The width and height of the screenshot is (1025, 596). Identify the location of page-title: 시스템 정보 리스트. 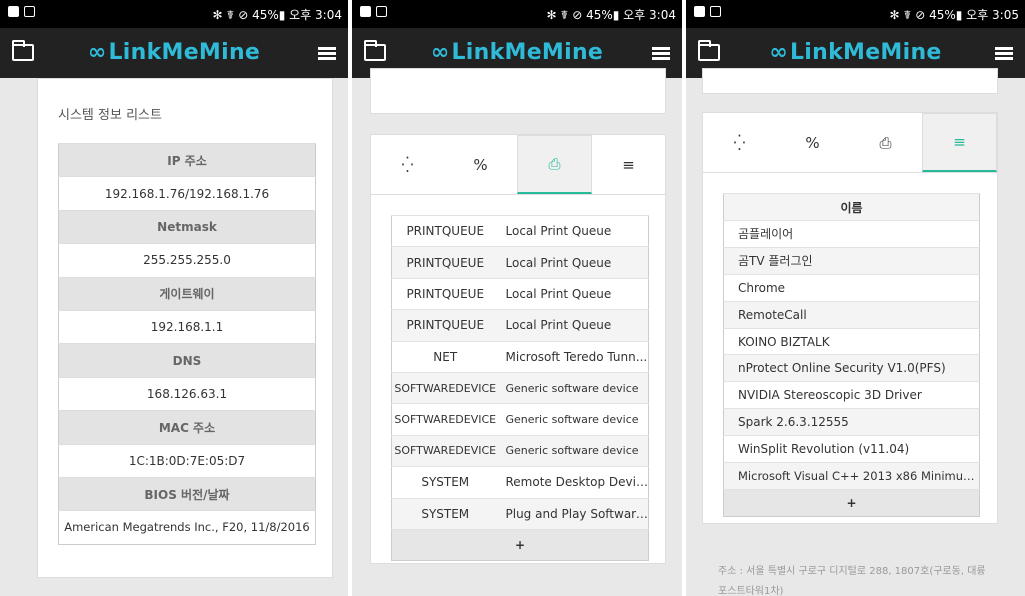
(110, 115).